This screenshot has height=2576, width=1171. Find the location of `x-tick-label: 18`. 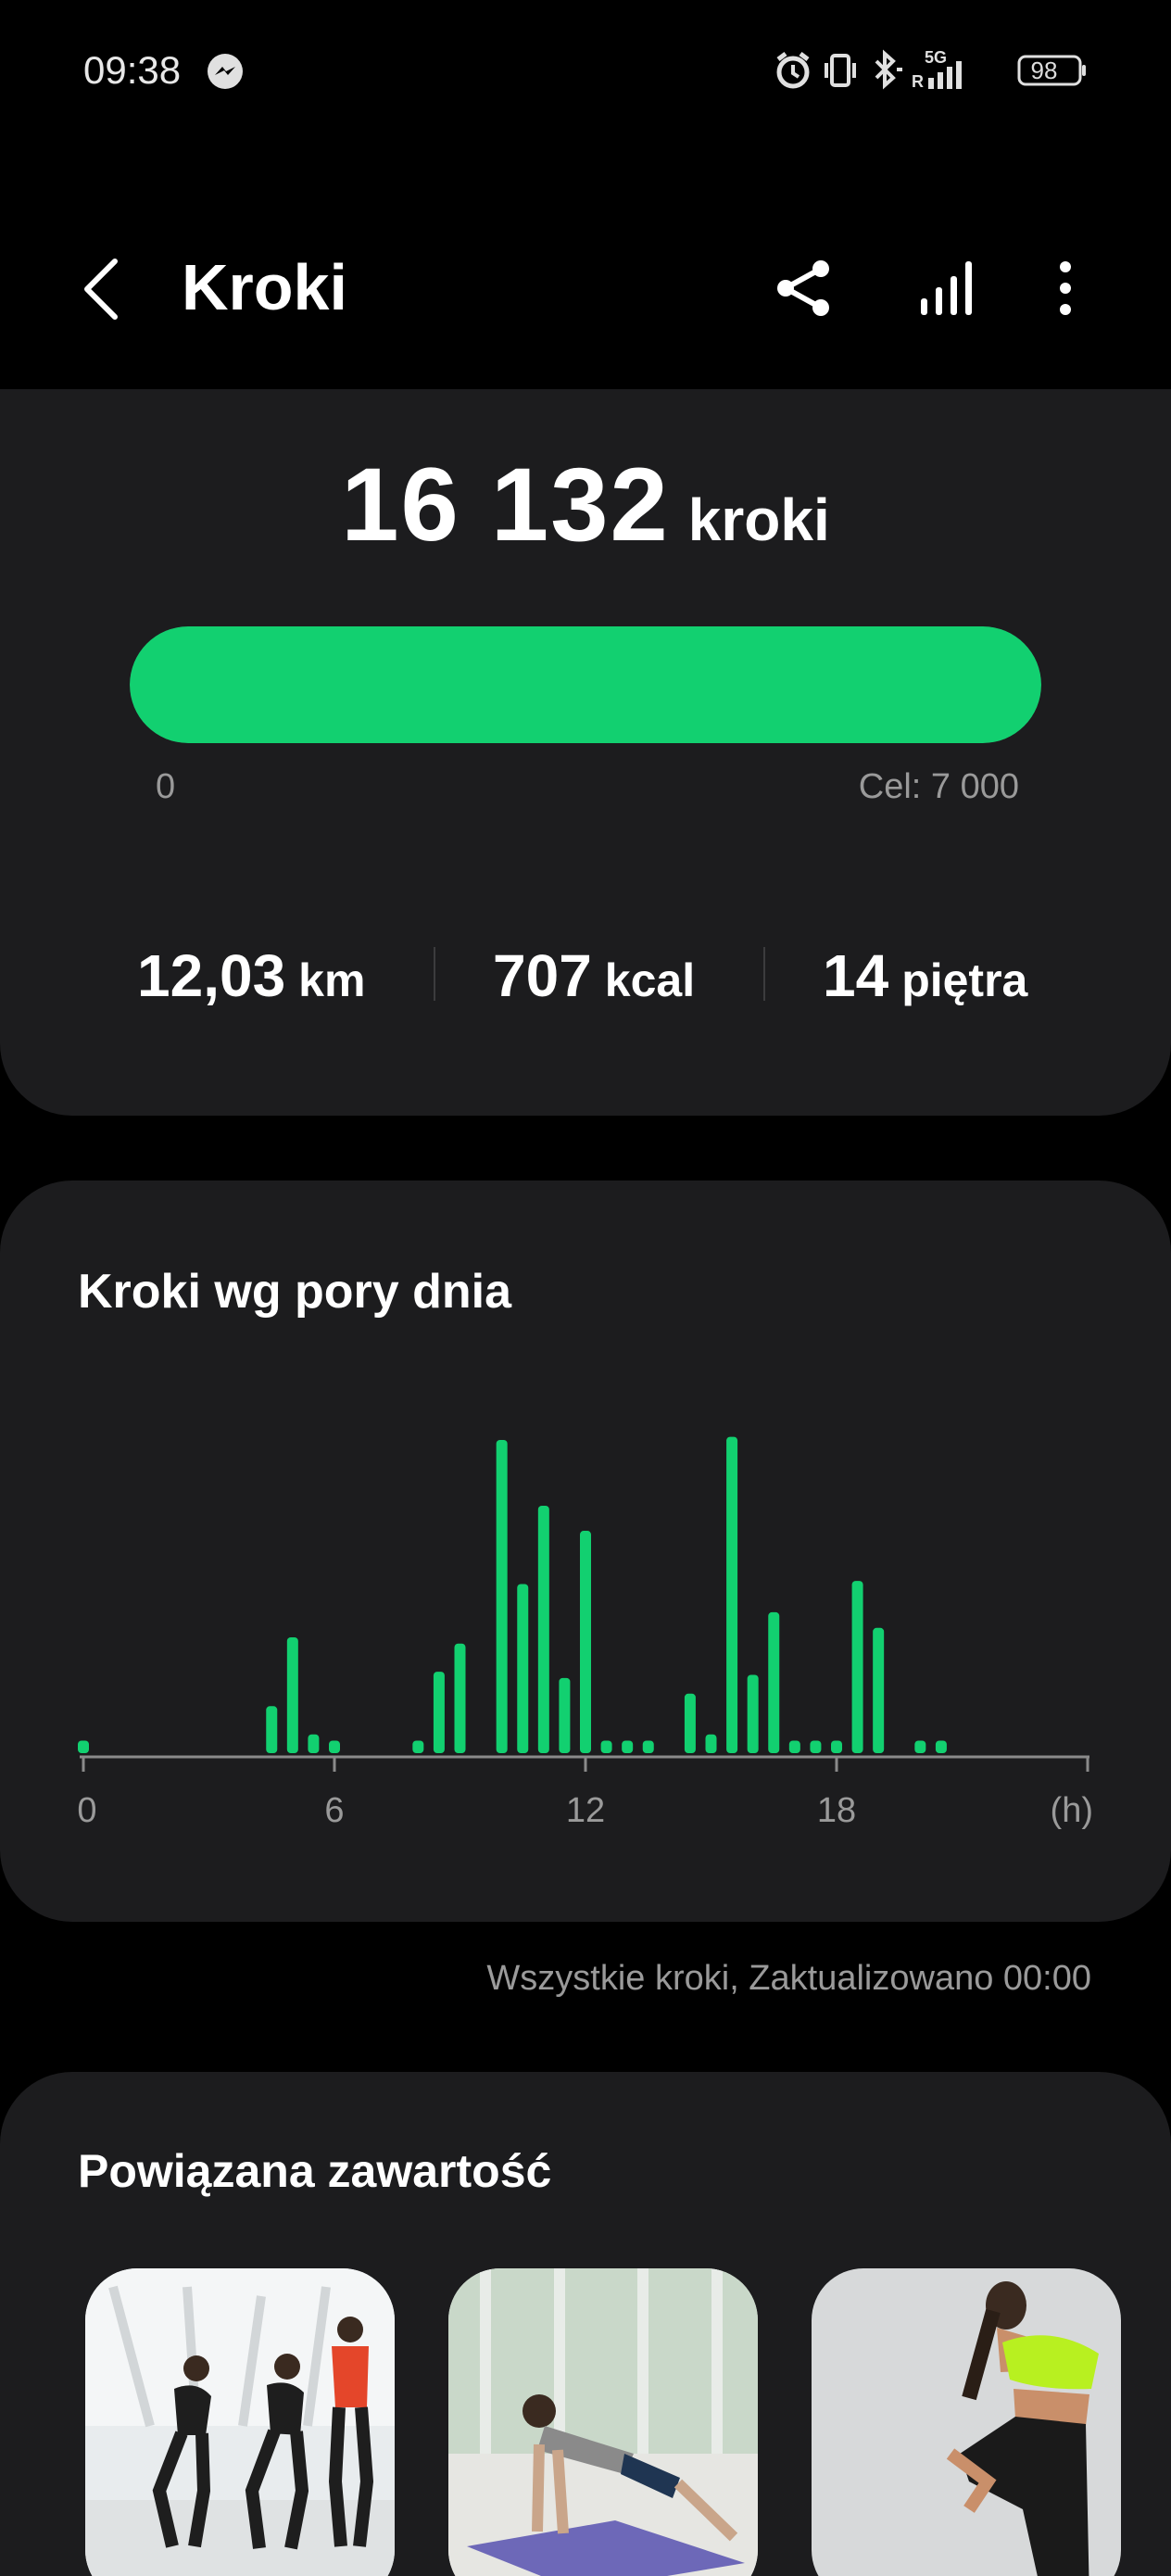

x-tick-label: 18 is located at coordinates (837, 1810).